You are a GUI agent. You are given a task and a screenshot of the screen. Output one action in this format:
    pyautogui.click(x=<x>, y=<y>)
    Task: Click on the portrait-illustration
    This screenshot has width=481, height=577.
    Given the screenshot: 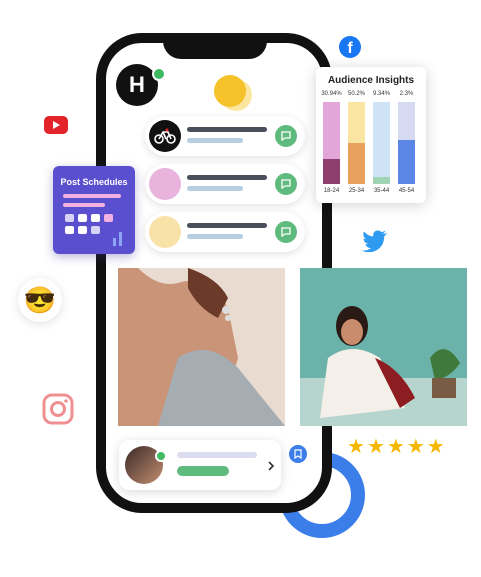 What is the action you would take?
    pyautogui.click(x=201, y=347)
    